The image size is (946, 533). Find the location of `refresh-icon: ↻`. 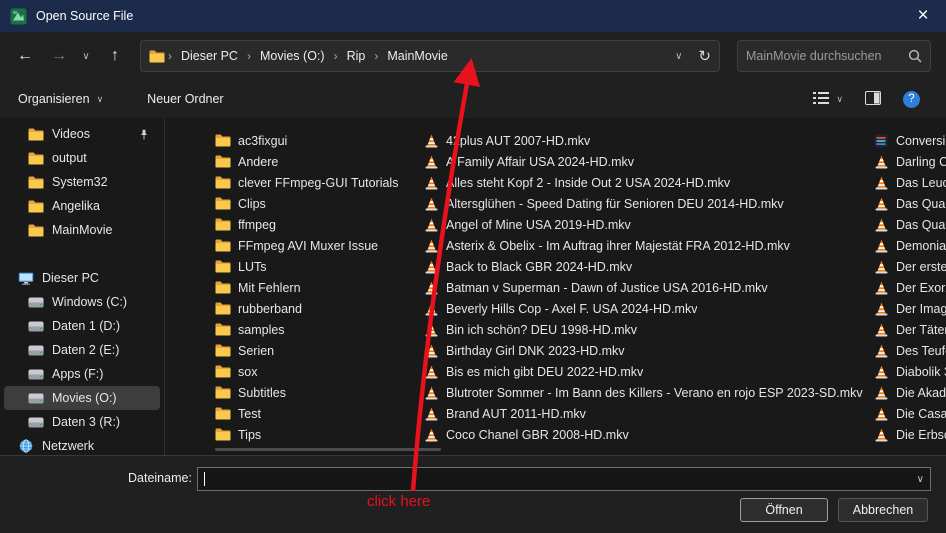

refresh-icon: ↻ is located at coordinates (704, 56).